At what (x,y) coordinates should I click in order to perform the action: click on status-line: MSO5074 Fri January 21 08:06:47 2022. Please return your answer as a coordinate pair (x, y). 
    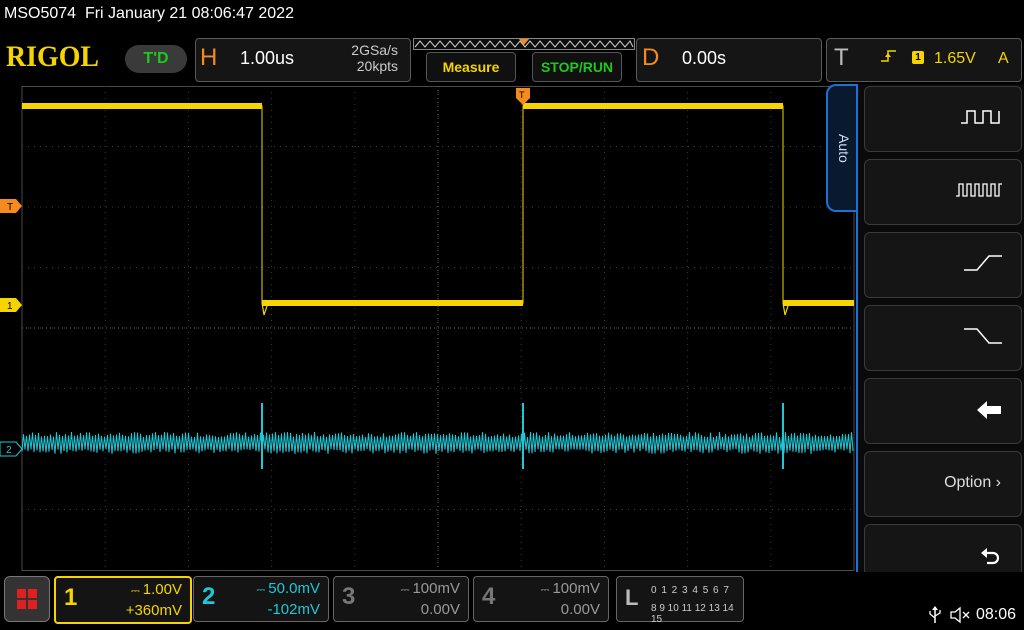
    Looking at the image, I should click on (149, 14).